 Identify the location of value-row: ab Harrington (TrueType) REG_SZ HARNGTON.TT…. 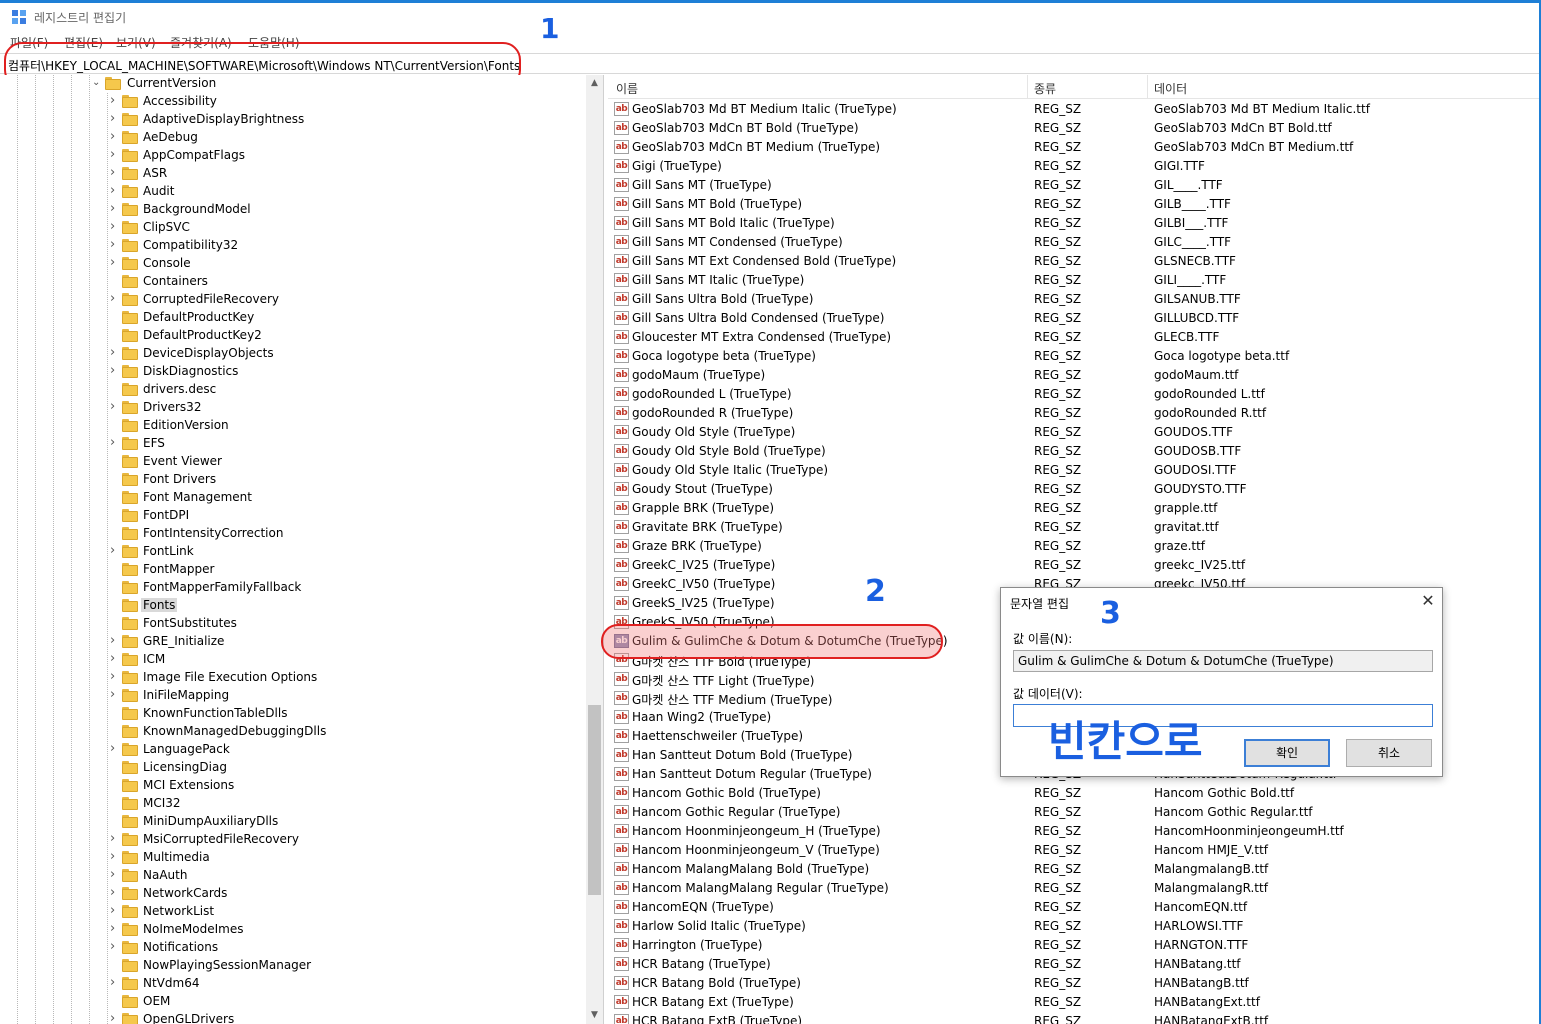
(1074, 945).